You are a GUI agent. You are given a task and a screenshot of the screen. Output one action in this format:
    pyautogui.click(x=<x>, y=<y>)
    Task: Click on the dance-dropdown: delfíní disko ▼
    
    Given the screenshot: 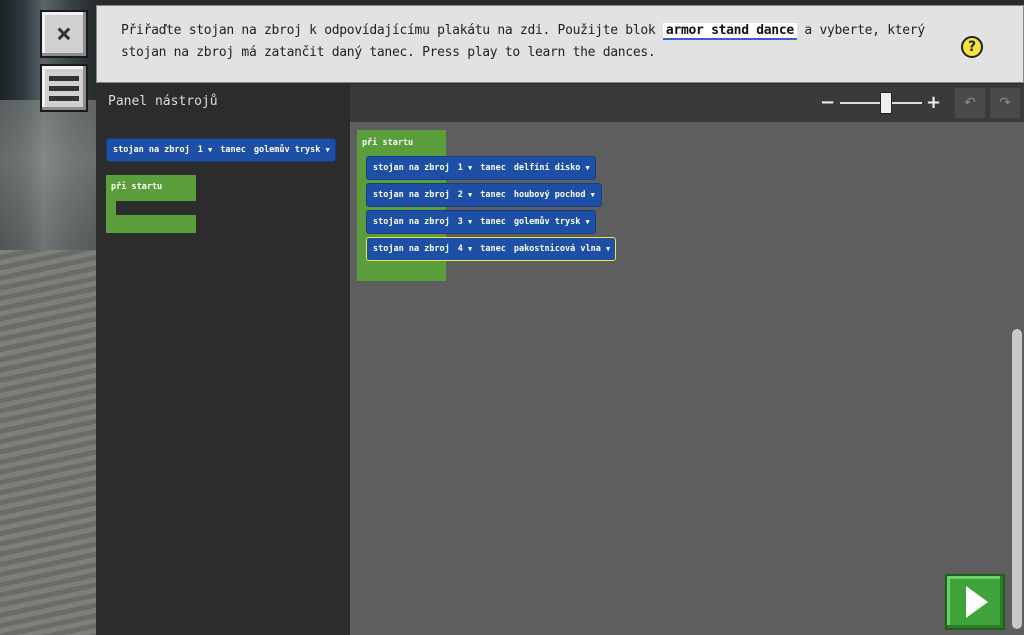 What is the action you would take?
    pyautogui.click(x=552, y=168)
    